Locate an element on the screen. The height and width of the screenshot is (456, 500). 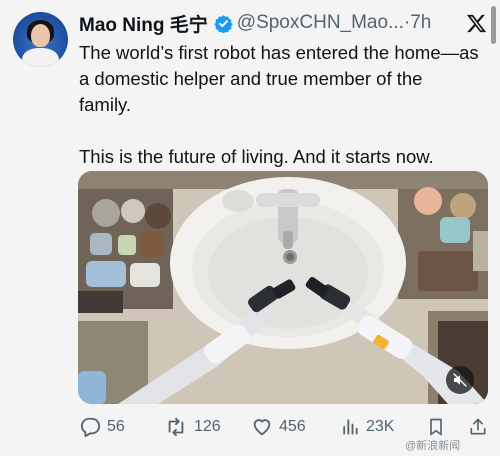
avatar-body is located at coordinates (40, 57).